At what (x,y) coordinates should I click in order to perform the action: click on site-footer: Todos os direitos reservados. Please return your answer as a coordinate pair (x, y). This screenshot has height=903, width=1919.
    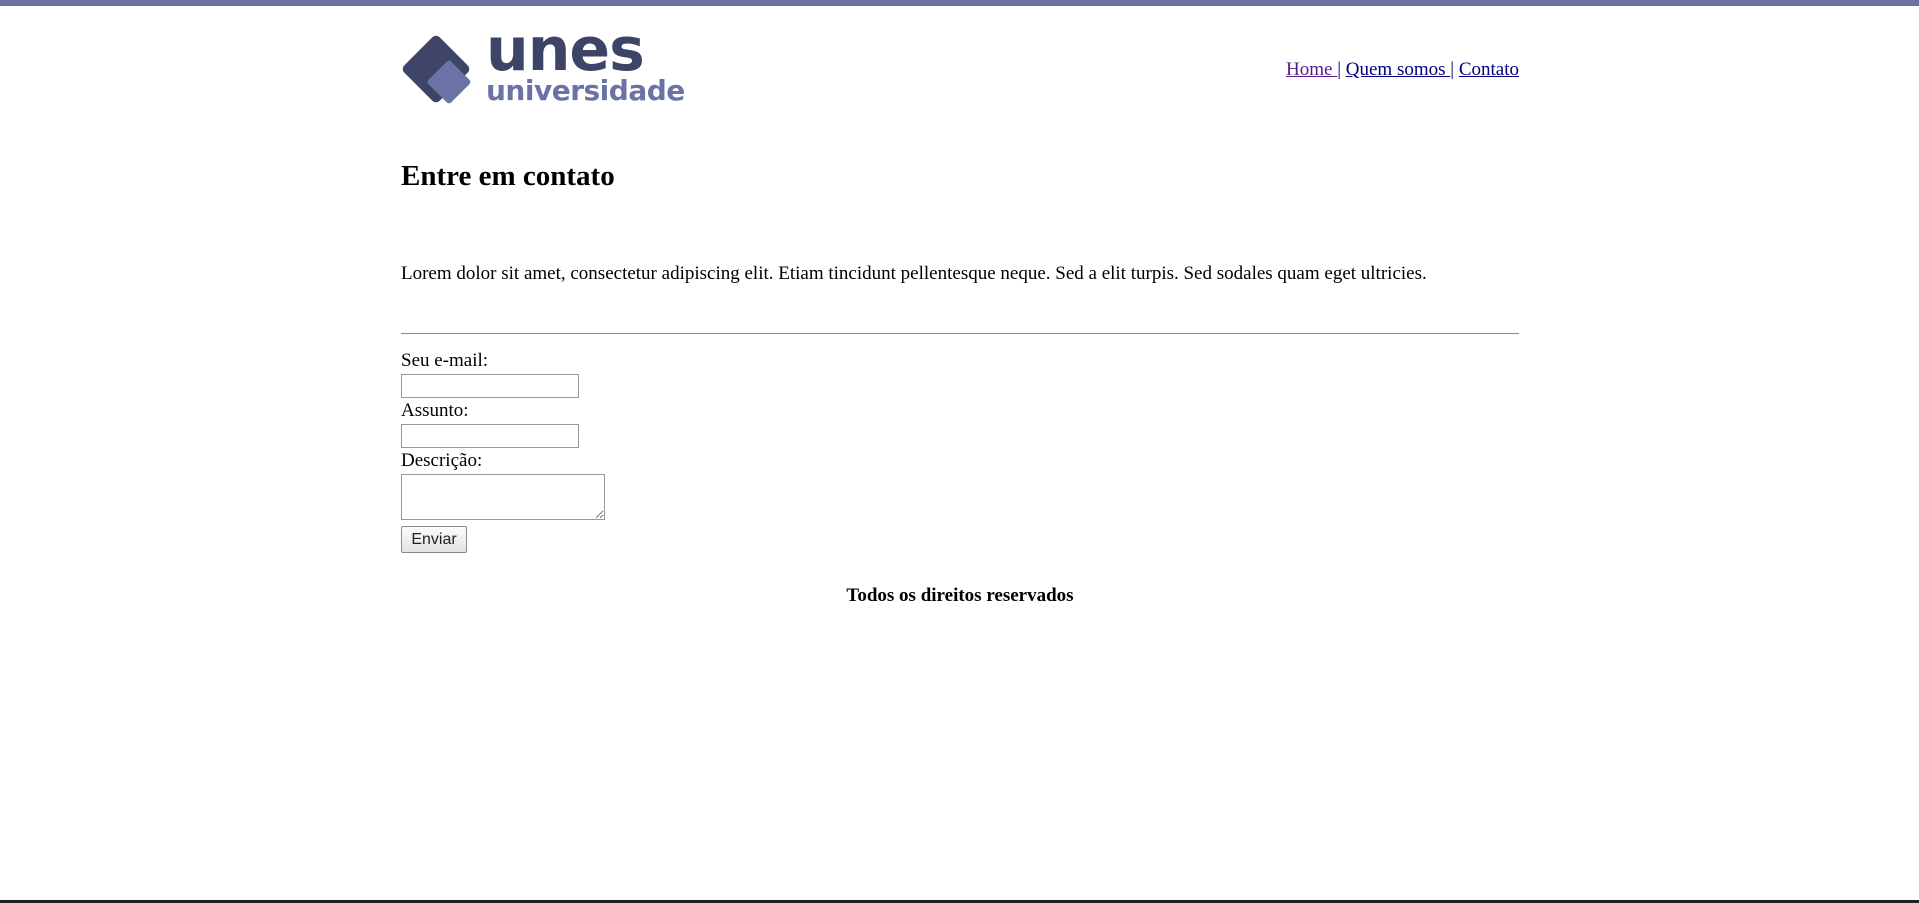
    Looking at the image, I should click on (960, 595).